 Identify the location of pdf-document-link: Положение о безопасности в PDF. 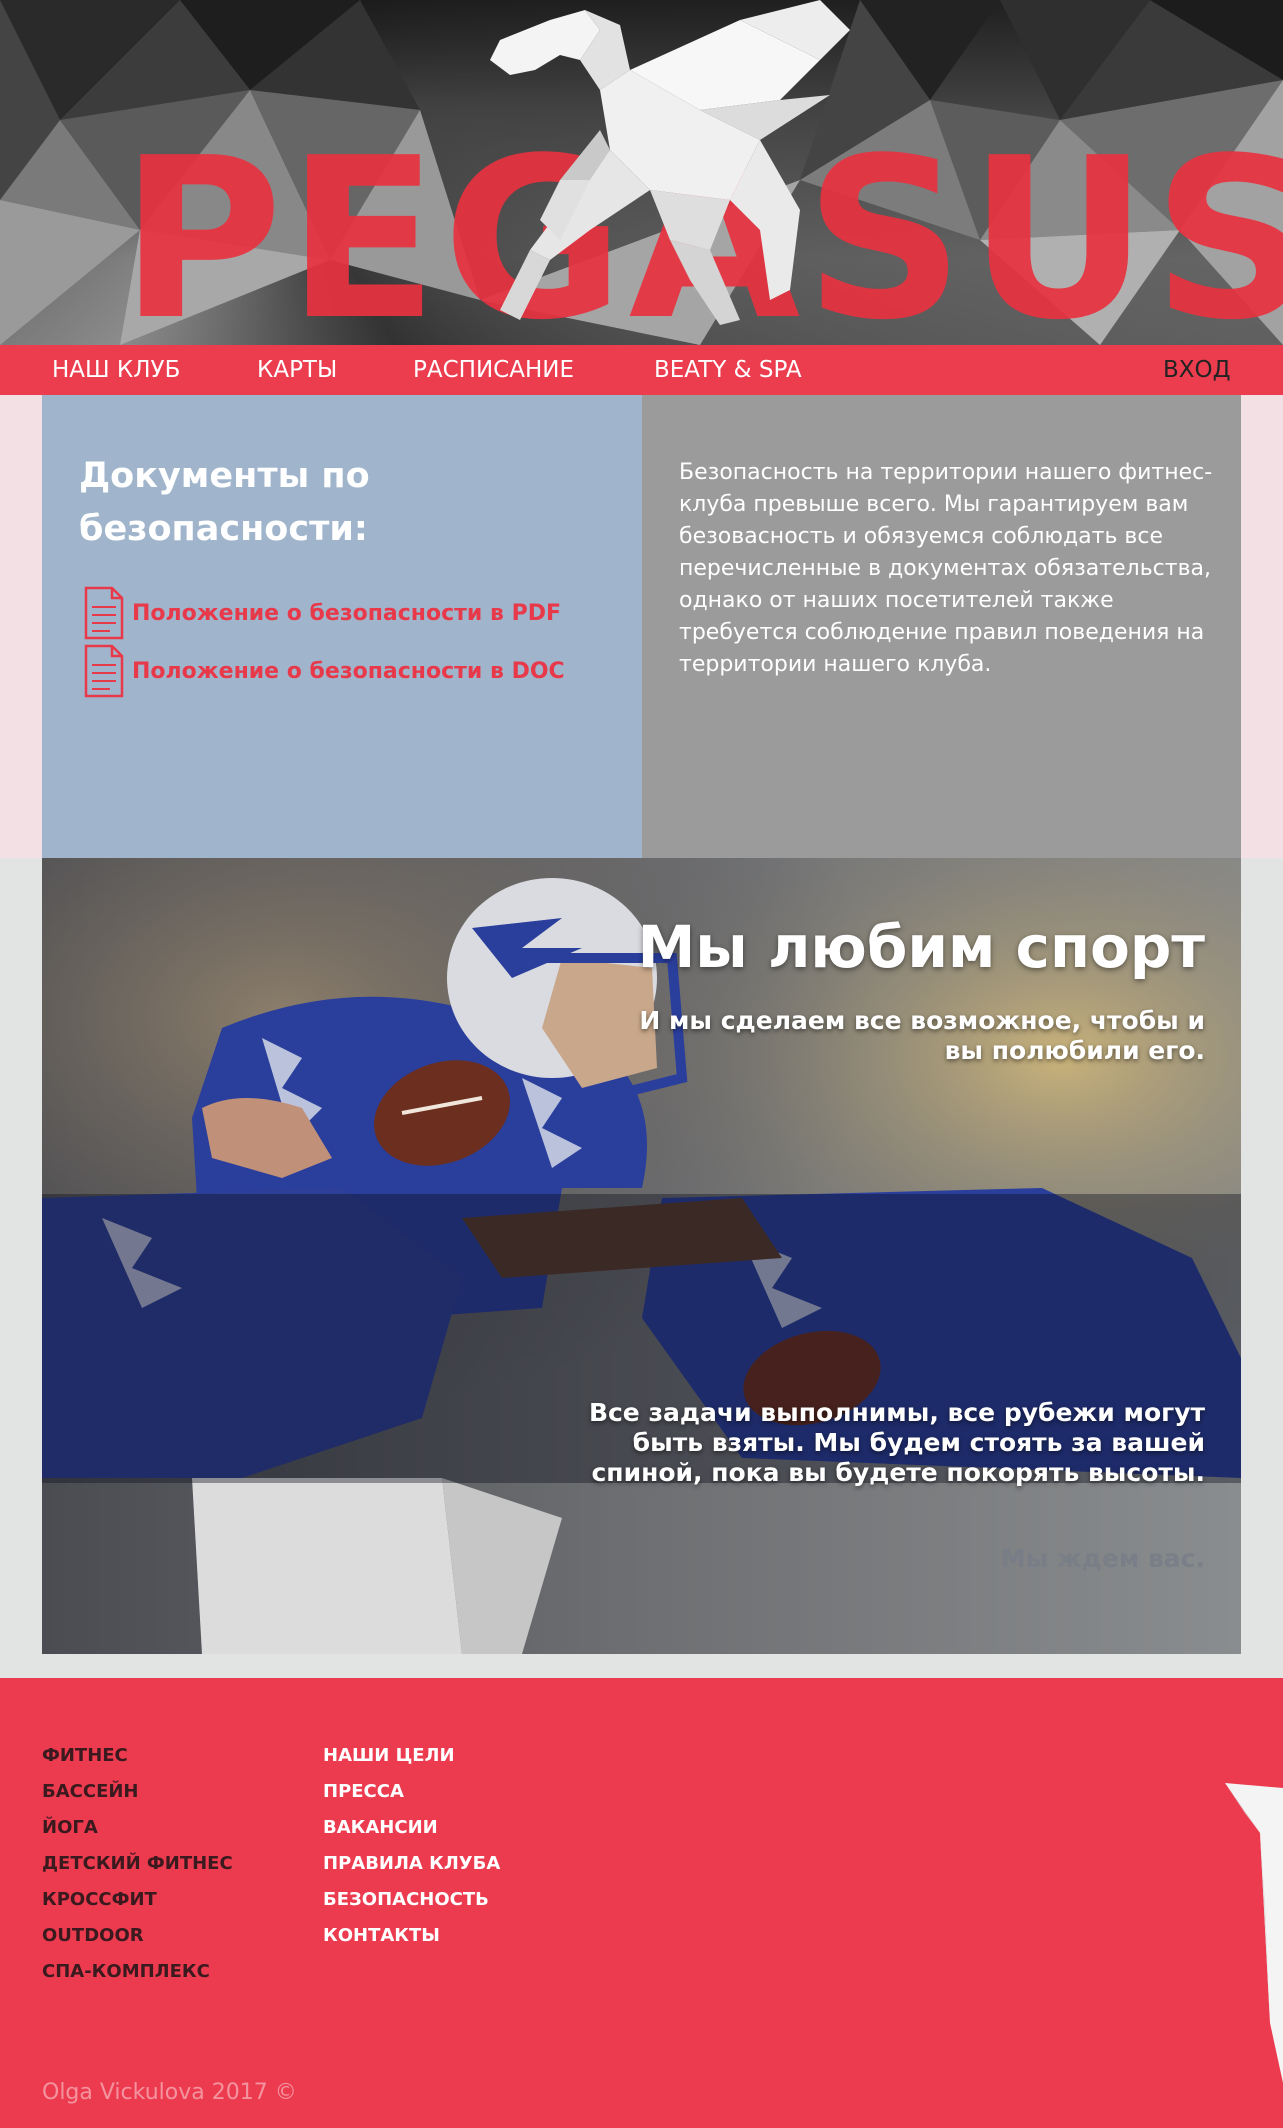
(321, 613).